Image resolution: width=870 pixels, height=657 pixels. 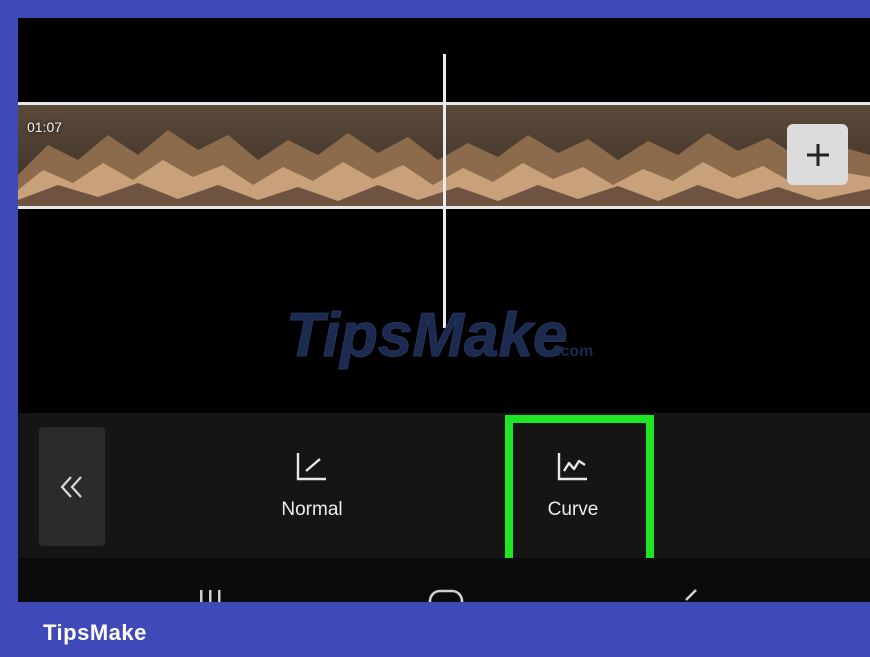 I want to click on home-icon, so click(x=446, y=595).